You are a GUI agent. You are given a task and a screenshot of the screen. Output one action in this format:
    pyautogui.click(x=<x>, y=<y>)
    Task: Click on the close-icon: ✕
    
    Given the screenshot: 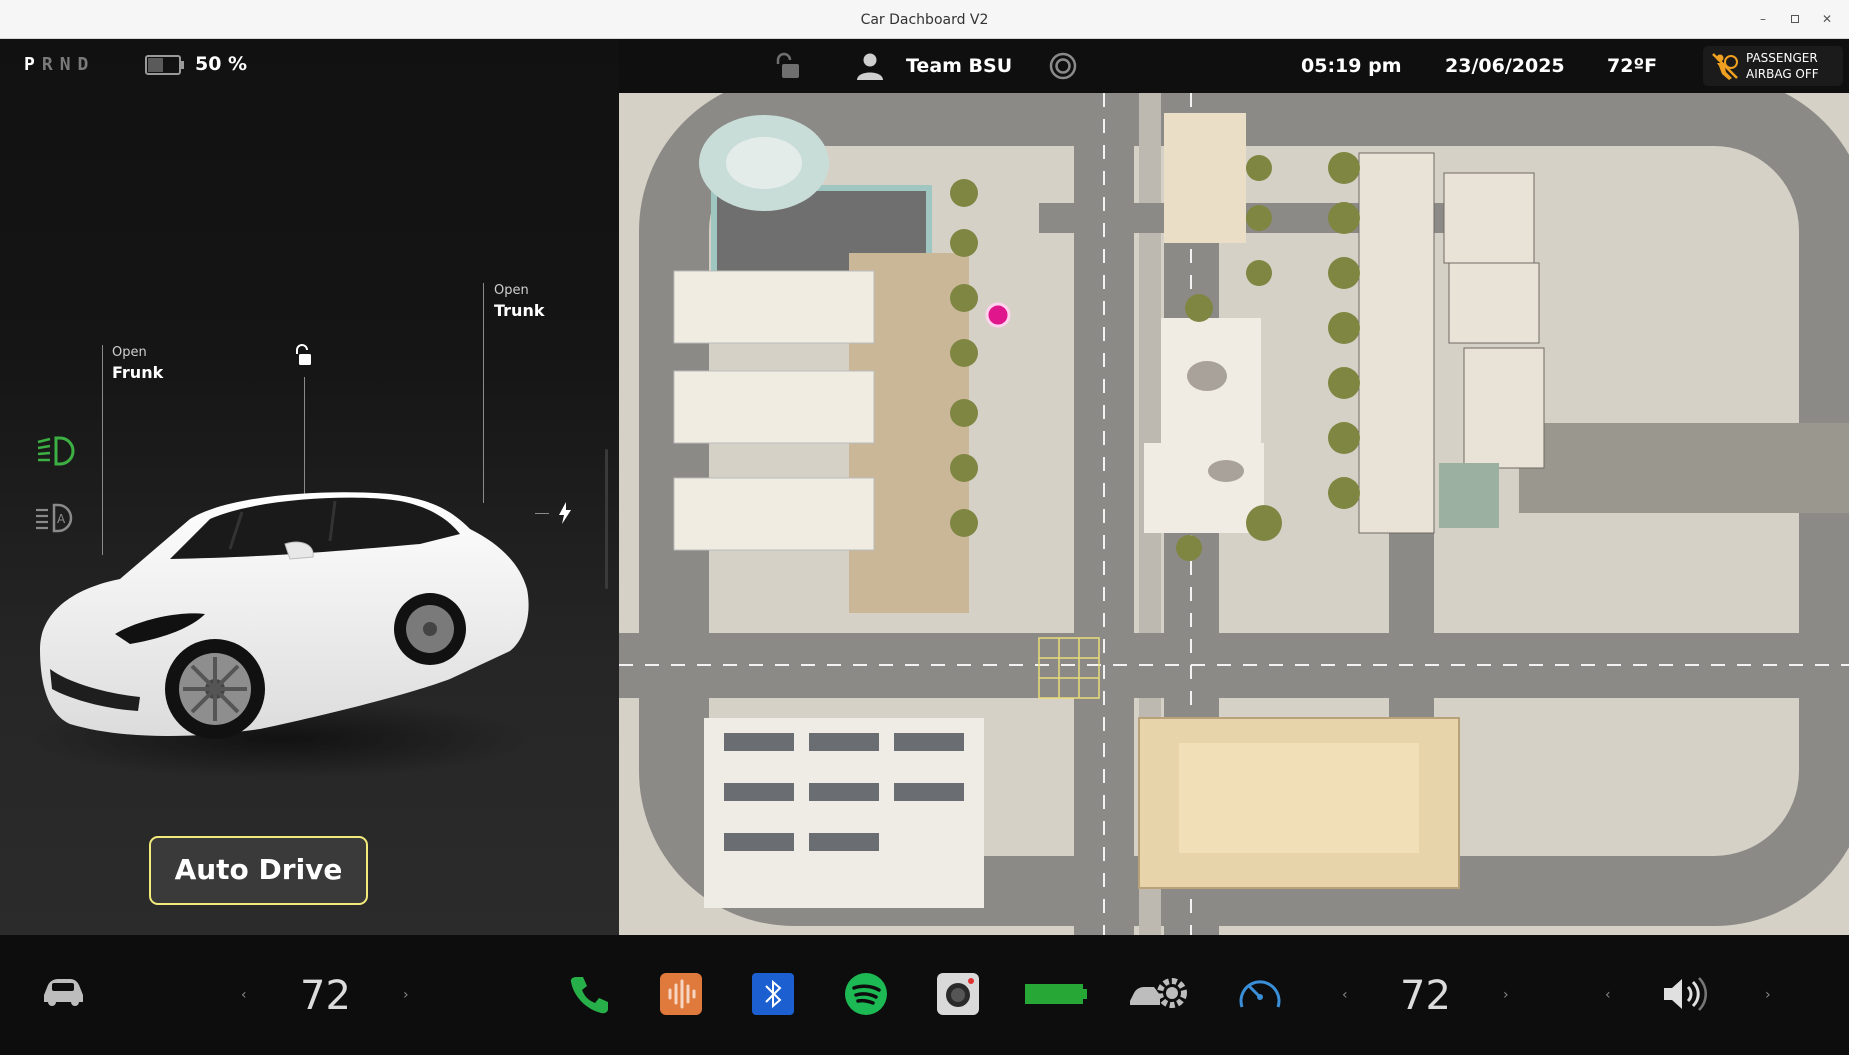 What is the action you would take?
    pyautogui.click(x=1827, y=19)
    